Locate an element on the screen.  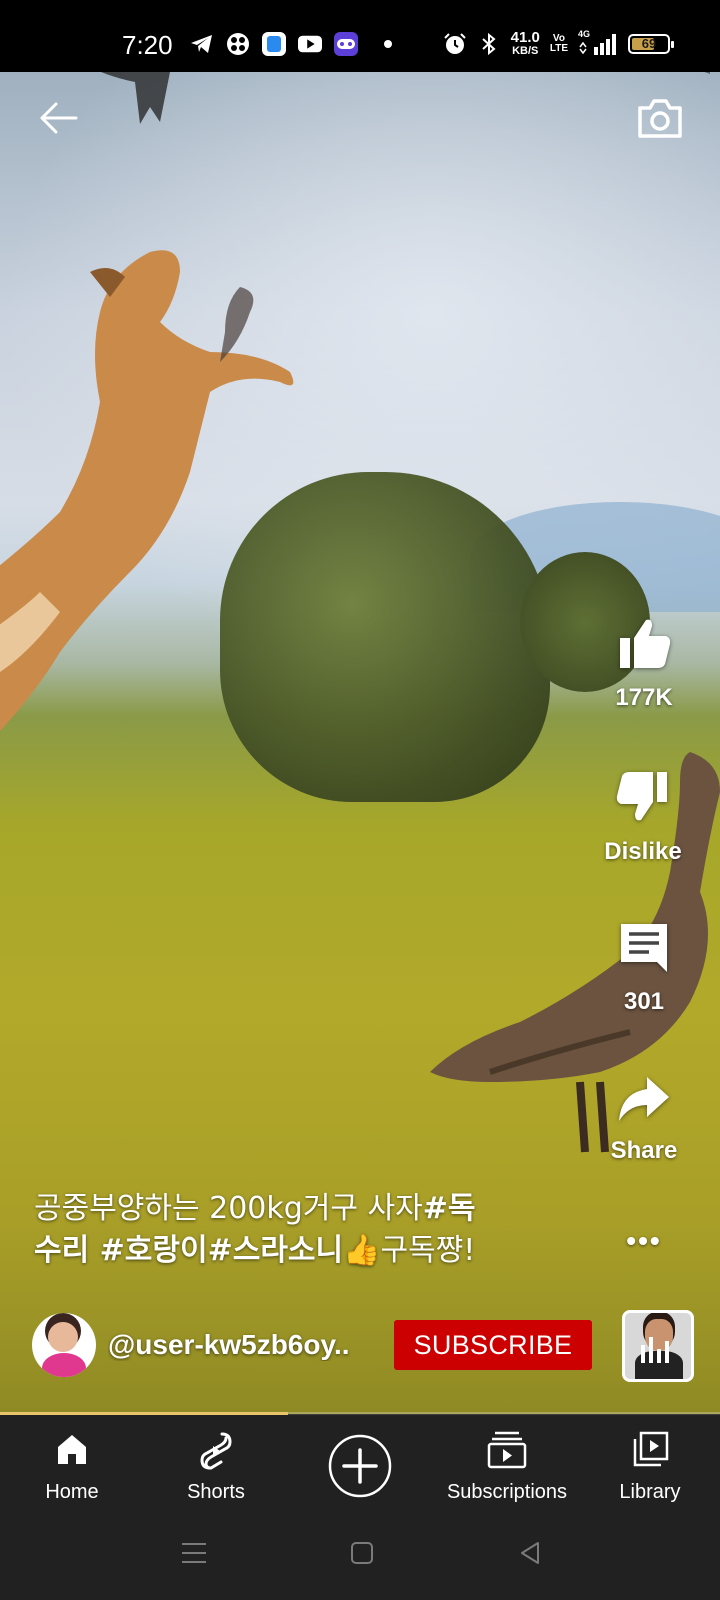
subscriptions-icon is located at coordinates (507, 1450).